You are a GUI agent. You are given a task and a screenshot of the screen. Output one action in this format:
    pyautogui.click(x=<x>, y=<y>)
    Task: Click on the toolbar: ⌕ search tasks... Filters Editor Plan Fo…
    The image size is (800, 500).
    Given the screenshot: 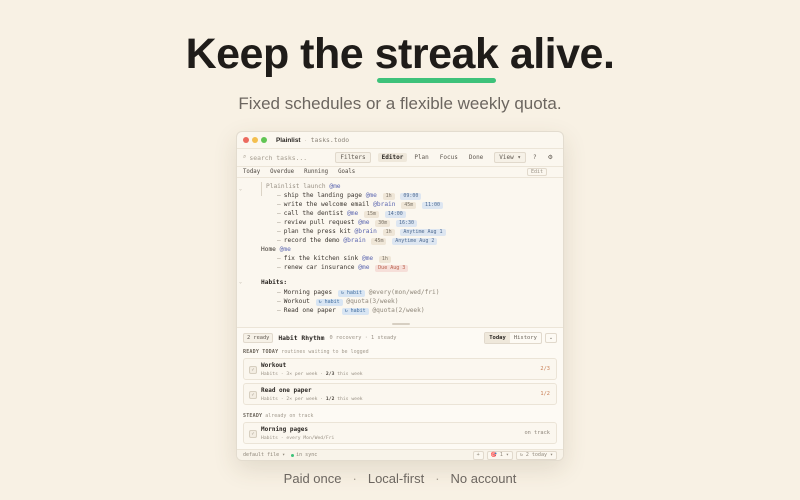 What is the action you would take?
    pyautogui.click(x=400, y=158)
    